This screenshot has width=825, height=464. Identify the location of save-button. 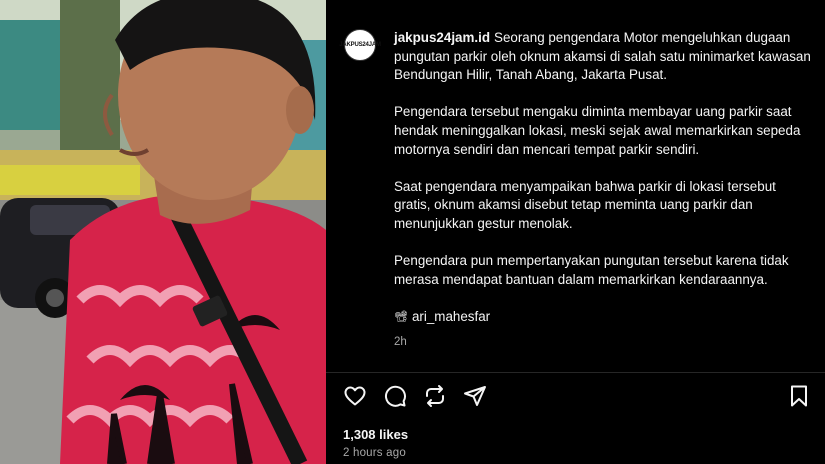
(799, 396).